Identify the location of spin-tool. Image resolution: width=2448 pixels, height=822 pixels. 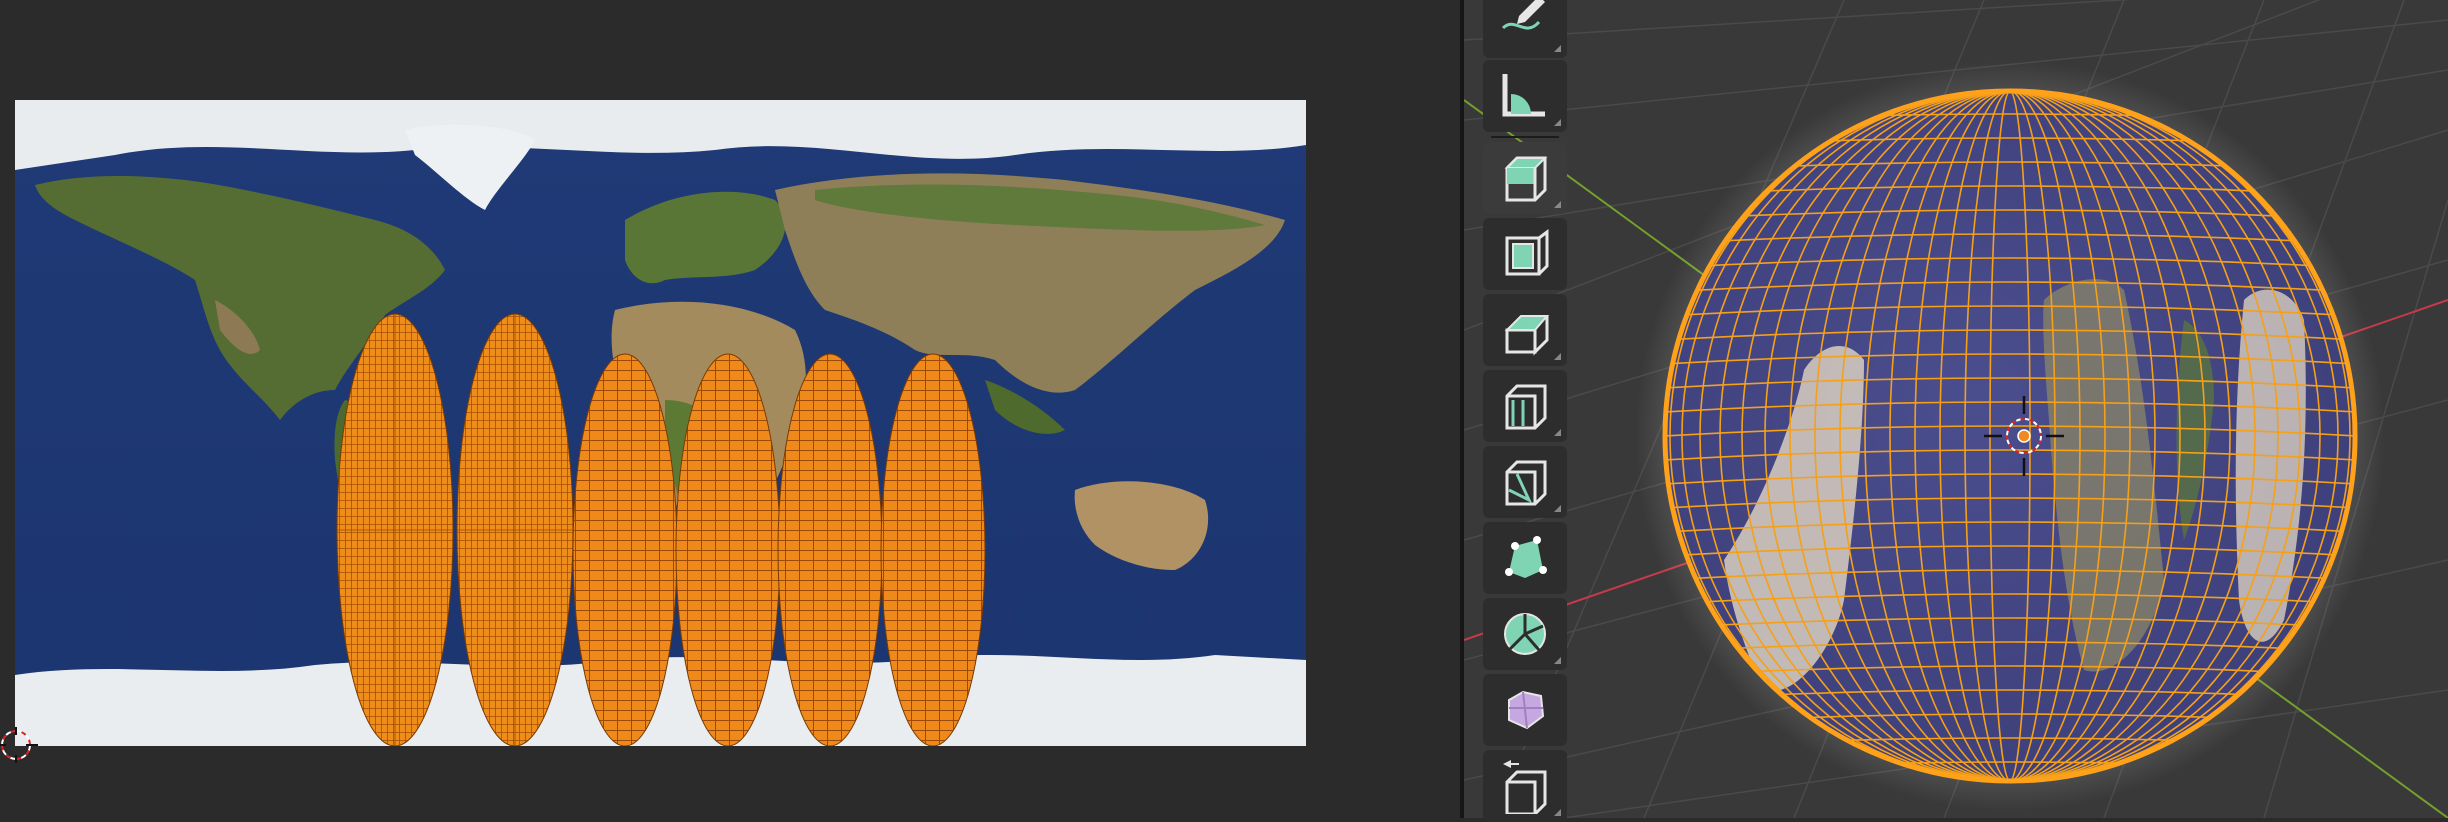
(1525, 710).